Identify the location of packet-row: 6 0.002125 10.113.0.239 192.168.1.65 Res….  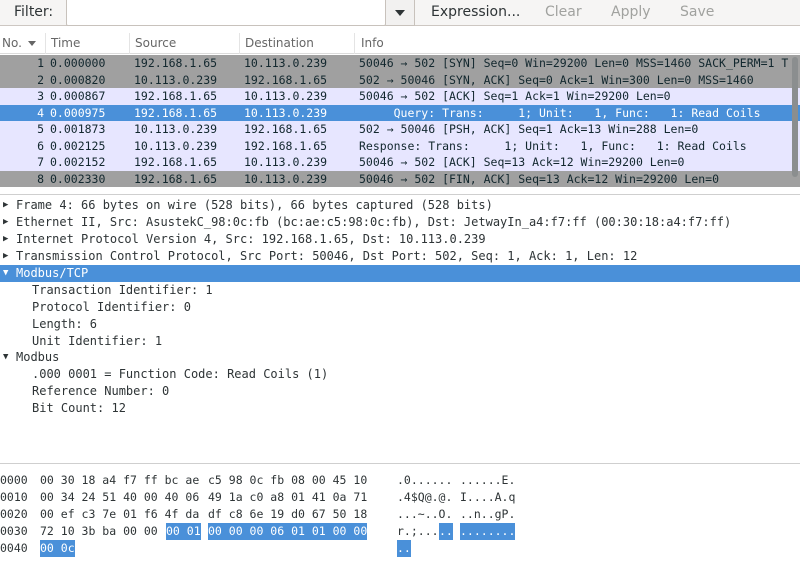
(400, 145).